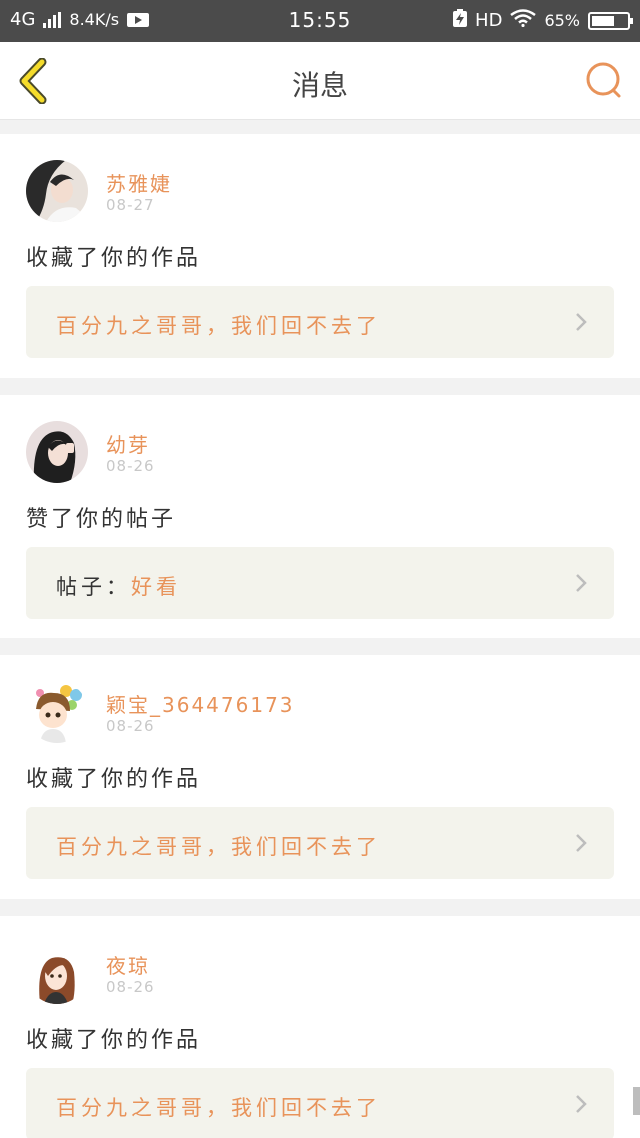 This screenshot has width=640, height=1138. I want to click on hd-indicator: HD, so click(489, 20).